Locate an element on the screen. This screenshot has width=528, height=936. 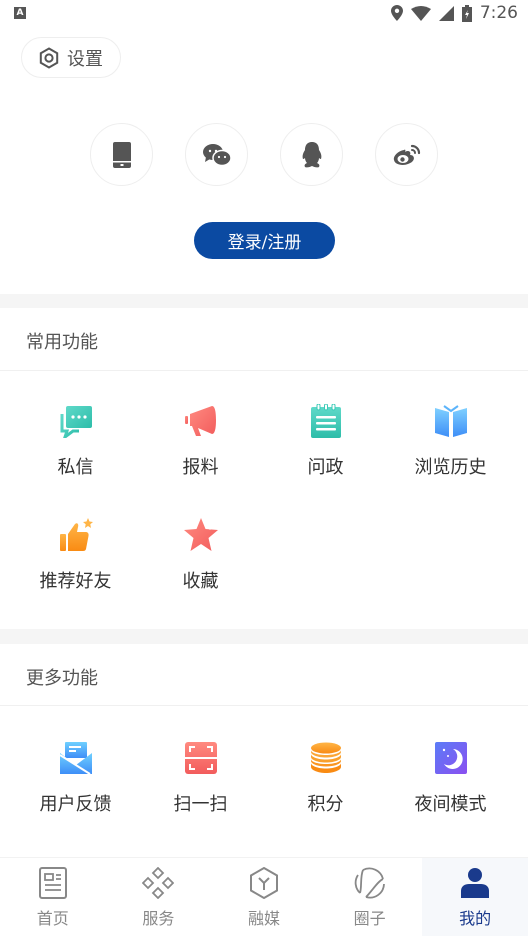
feature-favorites: 收藏 is located at coordinates (200, 555).